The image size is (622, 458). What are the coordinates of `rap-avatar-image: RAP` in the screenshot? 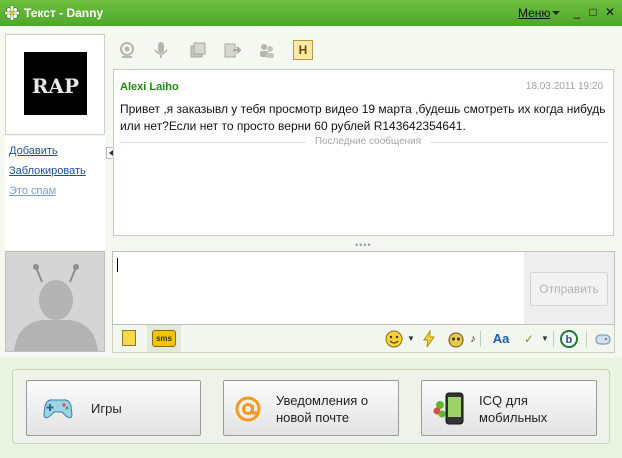 It's located at (55, 83).